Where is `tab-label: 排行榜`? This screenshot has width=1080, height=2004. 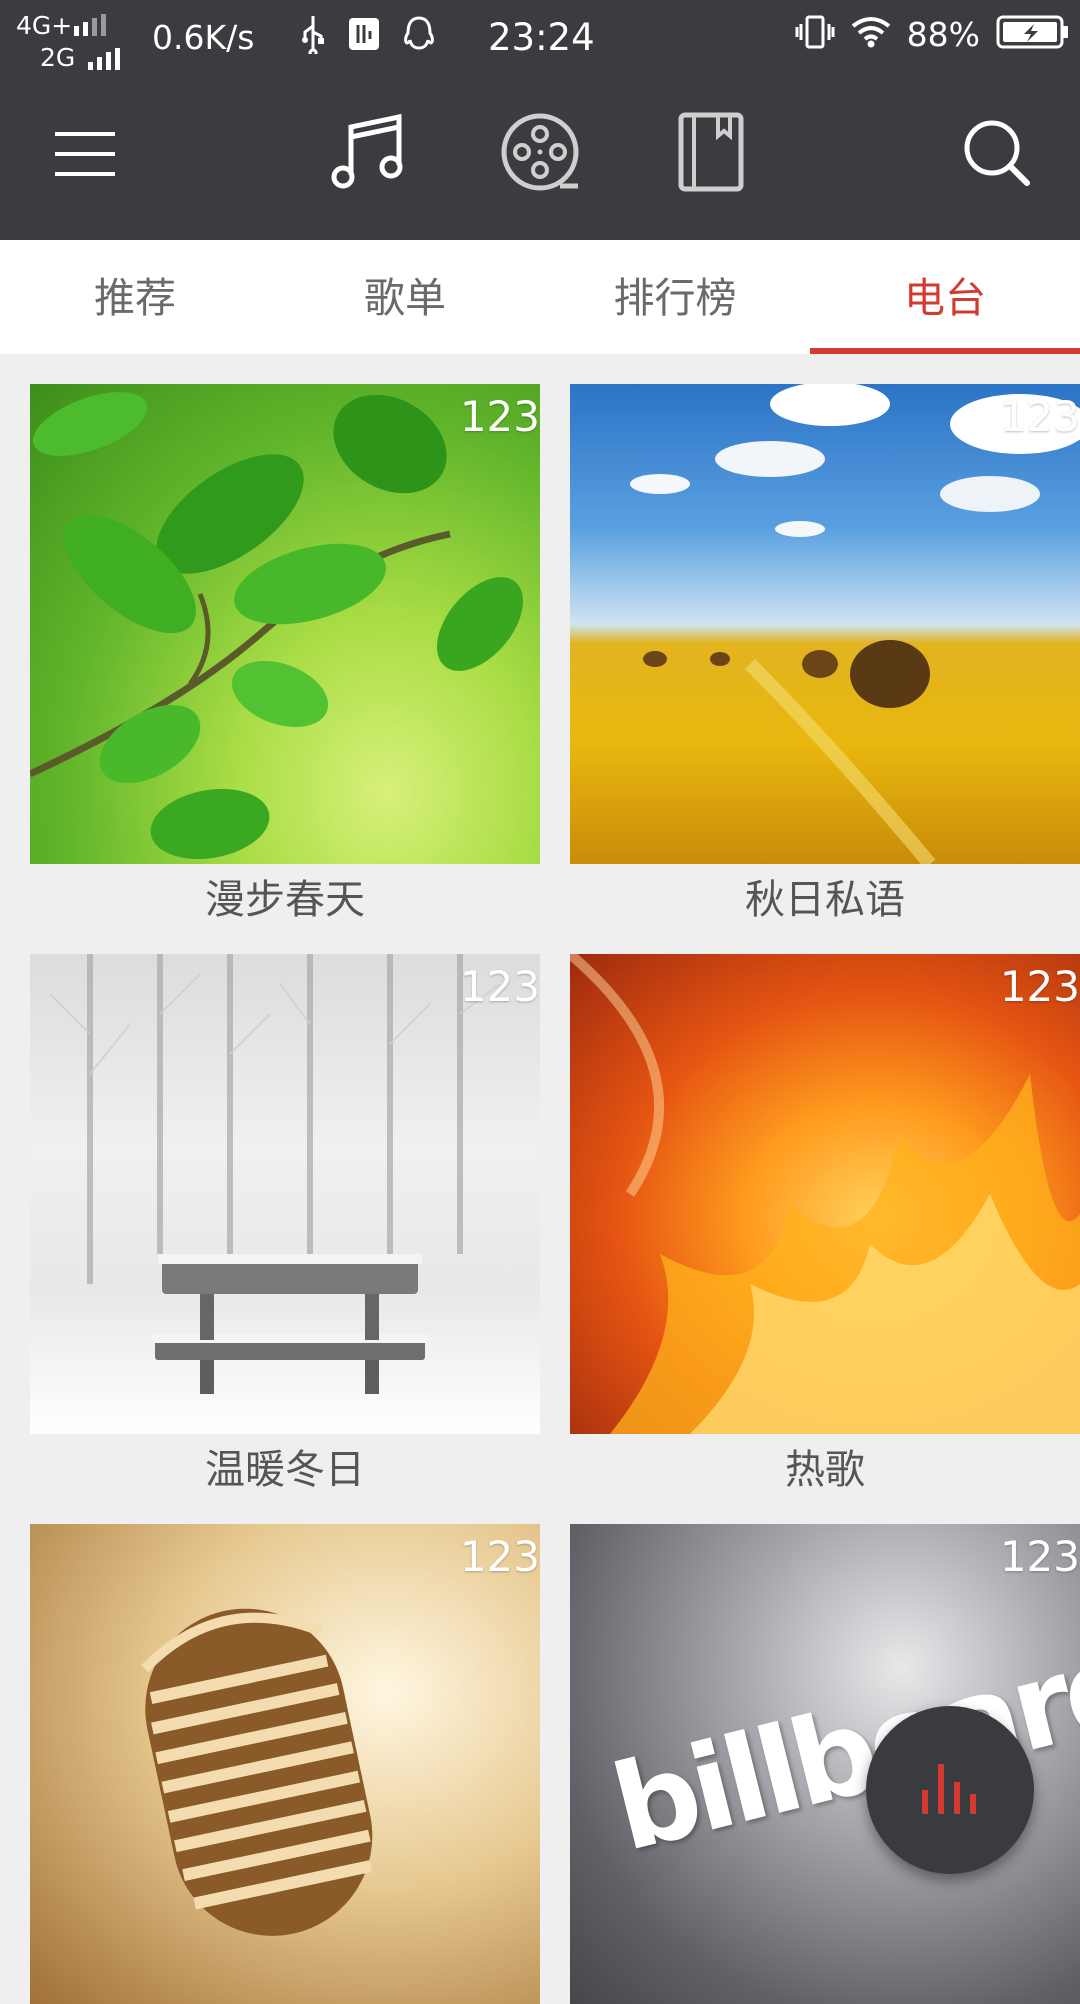 tab-label: 排行榜 is located at coordinates (675, 298).